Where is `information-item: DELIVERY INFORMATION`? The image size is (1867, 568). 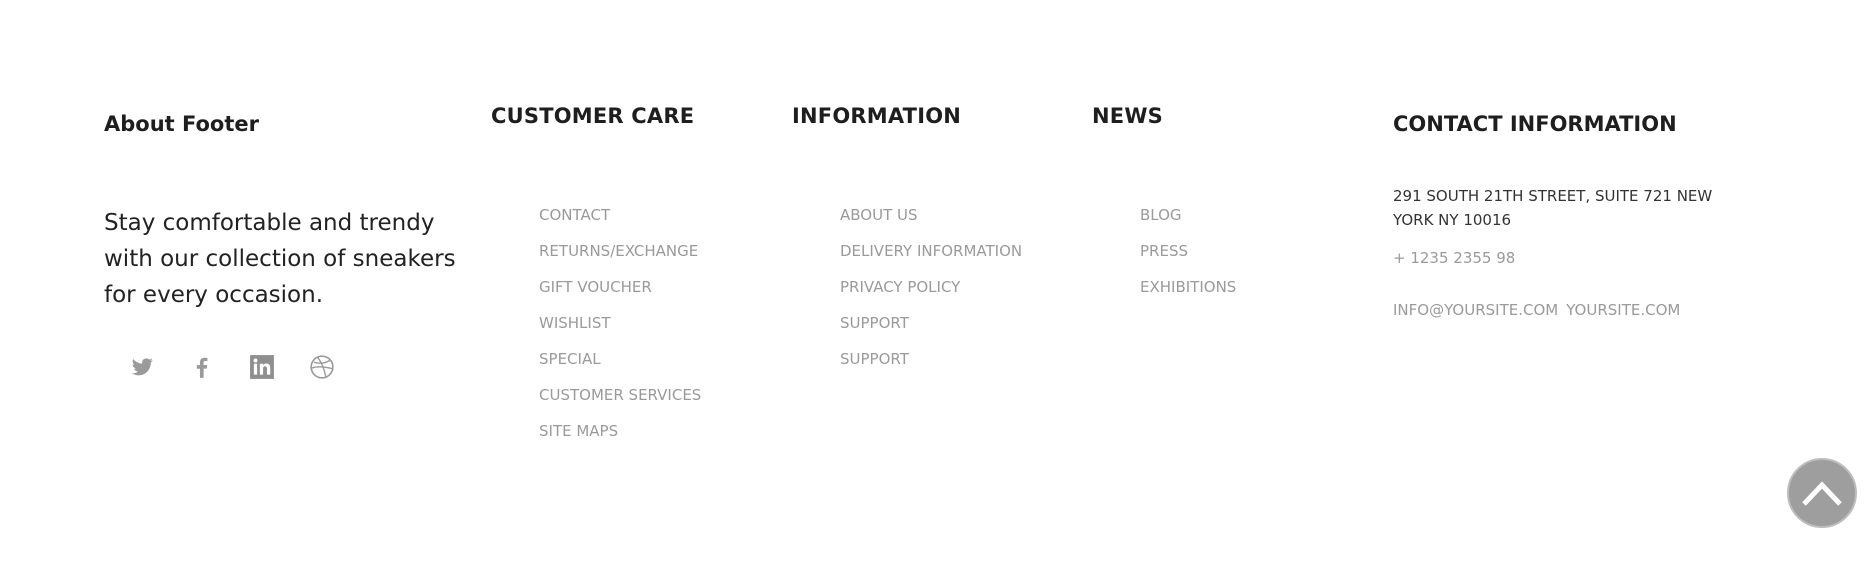
information-item: DELIVERY INFORMATION is located at coordinates (931, 259).